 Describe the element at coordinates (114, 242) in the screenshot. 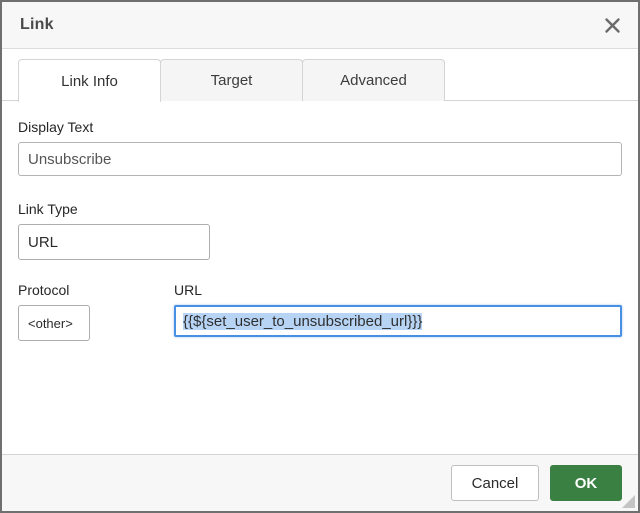

I see `link-type-select: URL` at that location.